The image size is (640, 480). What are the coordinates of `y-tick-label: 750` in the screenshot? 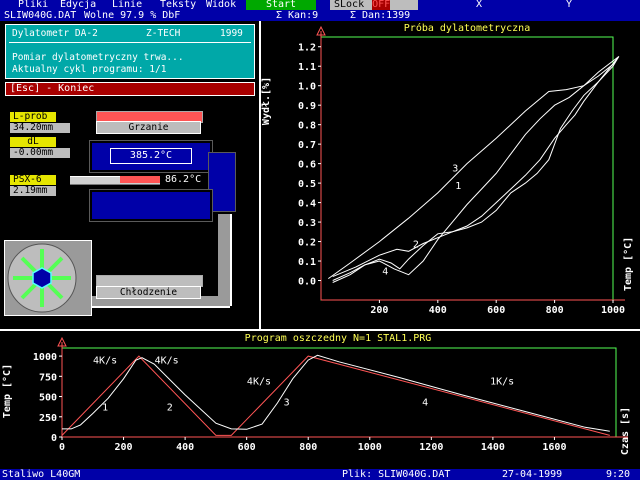 It's located at (48, 377).